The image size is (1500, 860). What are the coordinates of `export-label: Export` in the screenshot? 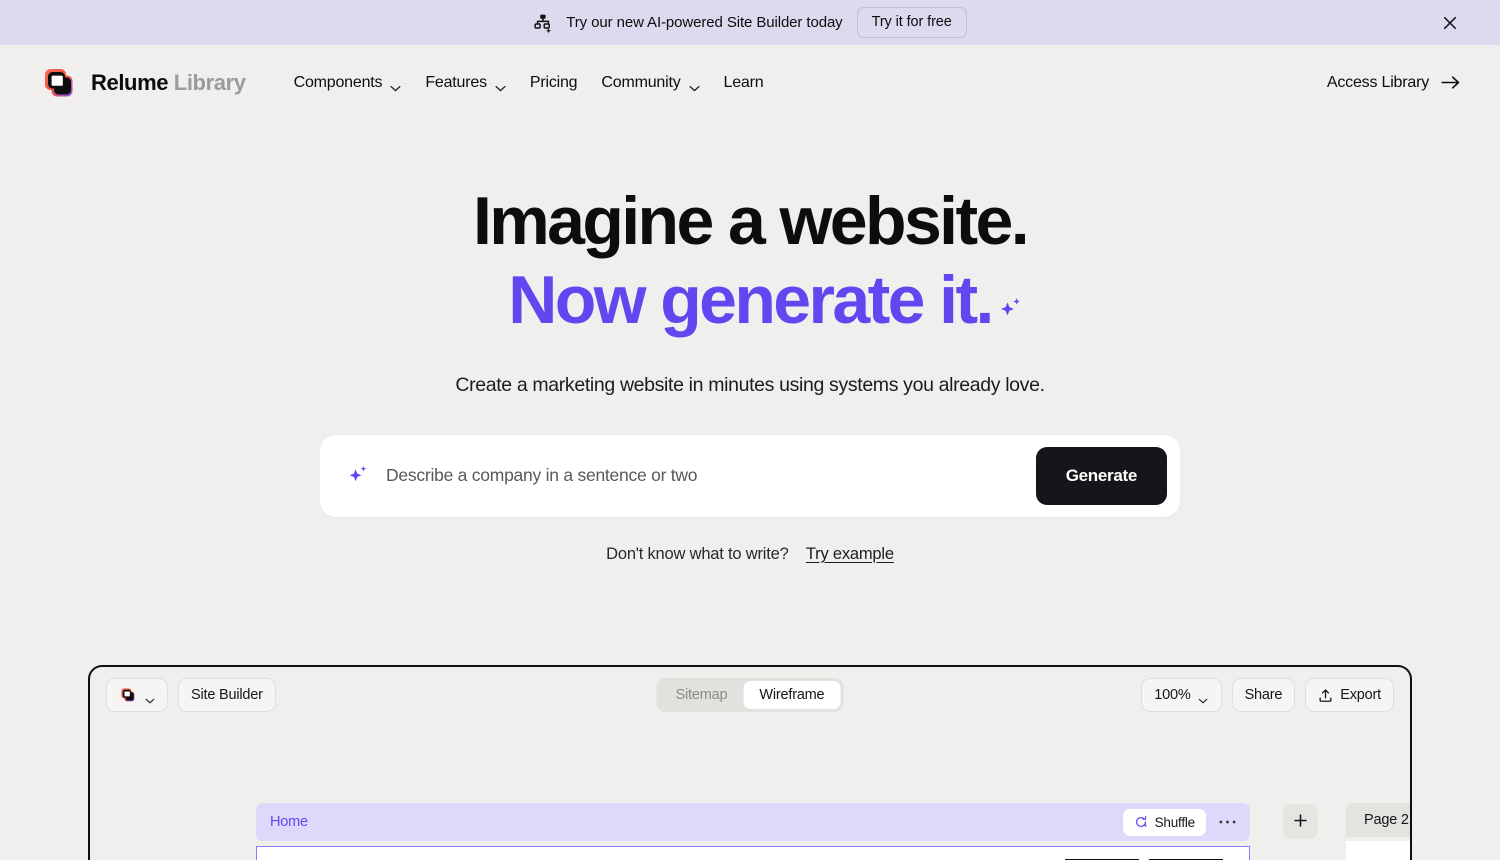 It's located at (1360, 695).